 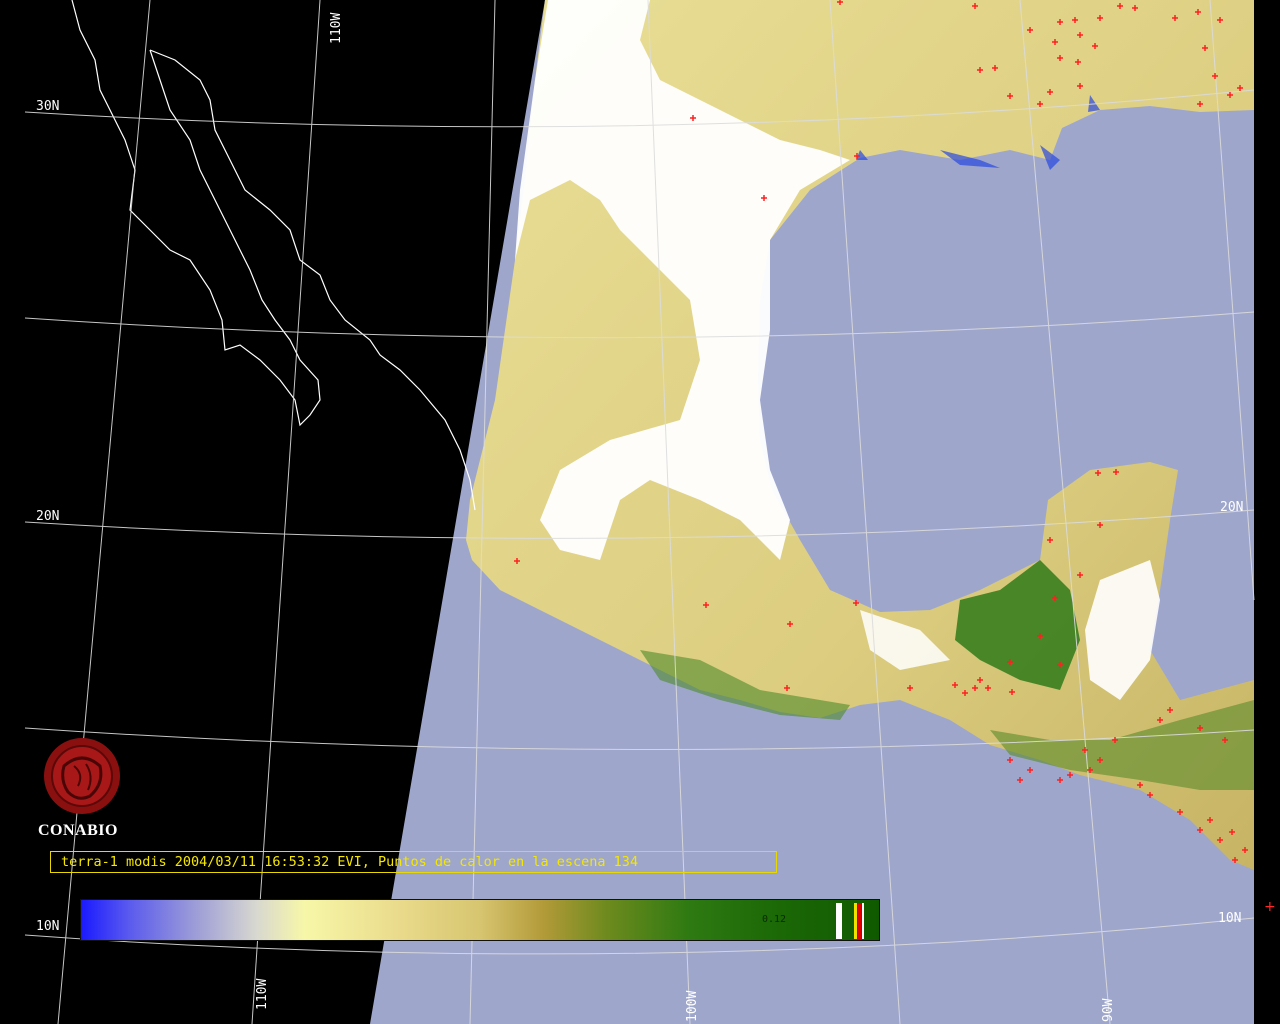 What do you see at coordinates (47, 106) in the screenshot?
I see `label-lat-30n: 30N` at bounding box center [47, 106].